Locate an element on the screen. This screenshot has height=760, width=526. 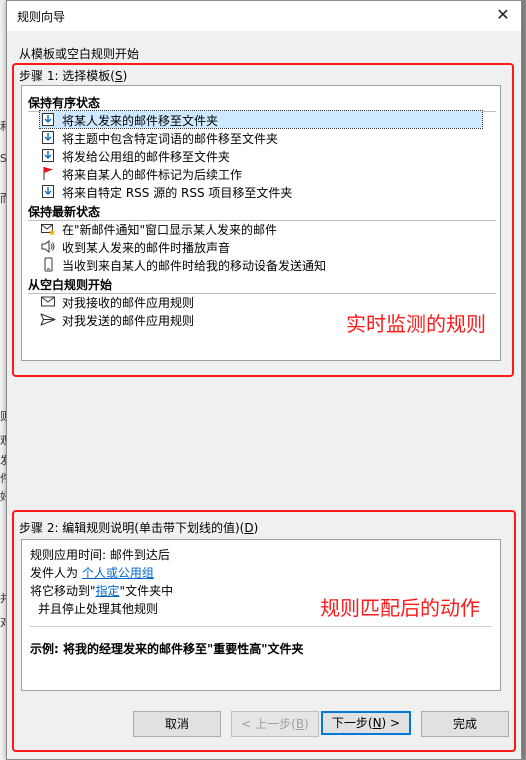
window-title: 规则向导 is located at coordinates (41, 17).